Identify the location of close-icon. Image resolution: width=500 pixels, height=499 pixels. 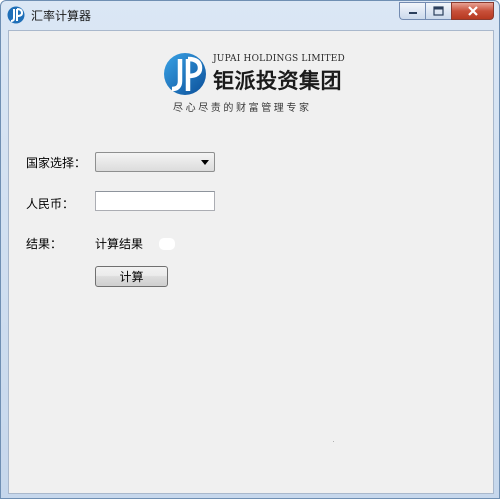
(472, 11).